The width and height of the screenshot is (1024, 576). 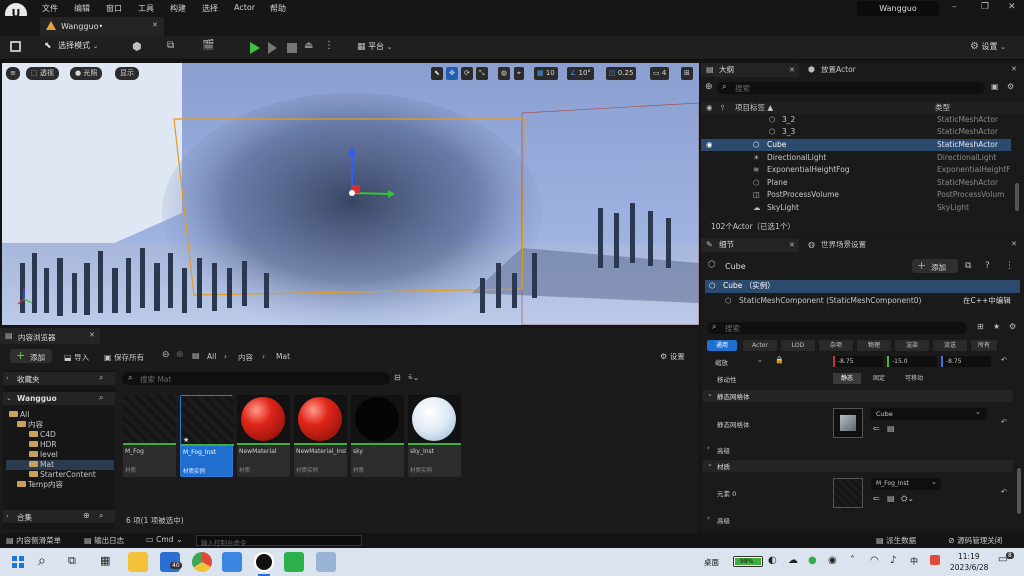 What do you see at coordinates (750, 70) in the screenshot?
I see `outliner-tab: ▤ 大纲 ✕` at bounding box center [750, 70].